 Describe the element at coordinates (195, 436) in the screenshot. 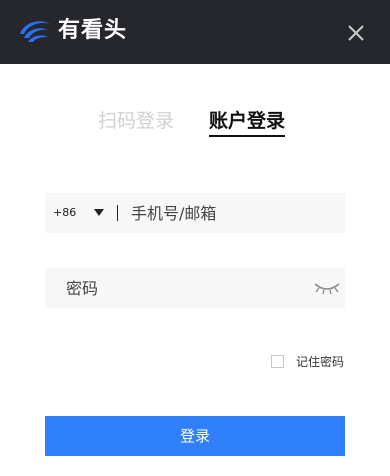

I see `login-button: 登录` at that location.